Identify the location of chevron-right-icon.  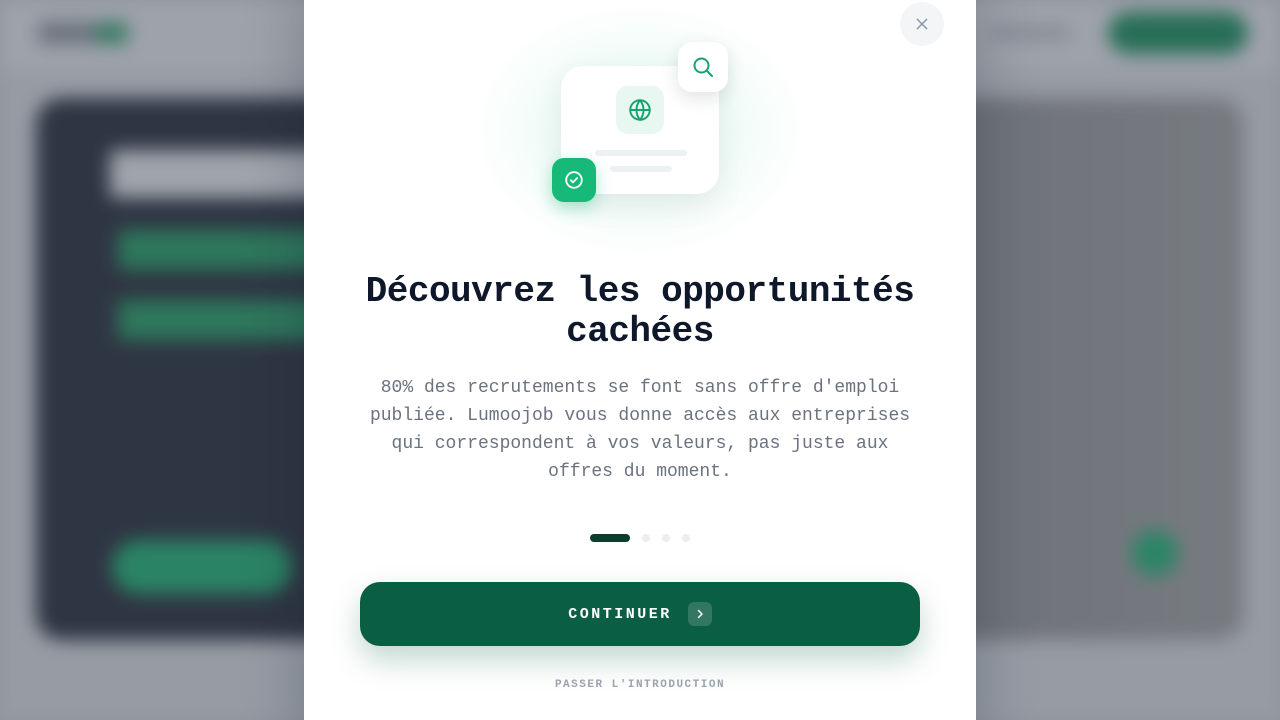
(700, 614).